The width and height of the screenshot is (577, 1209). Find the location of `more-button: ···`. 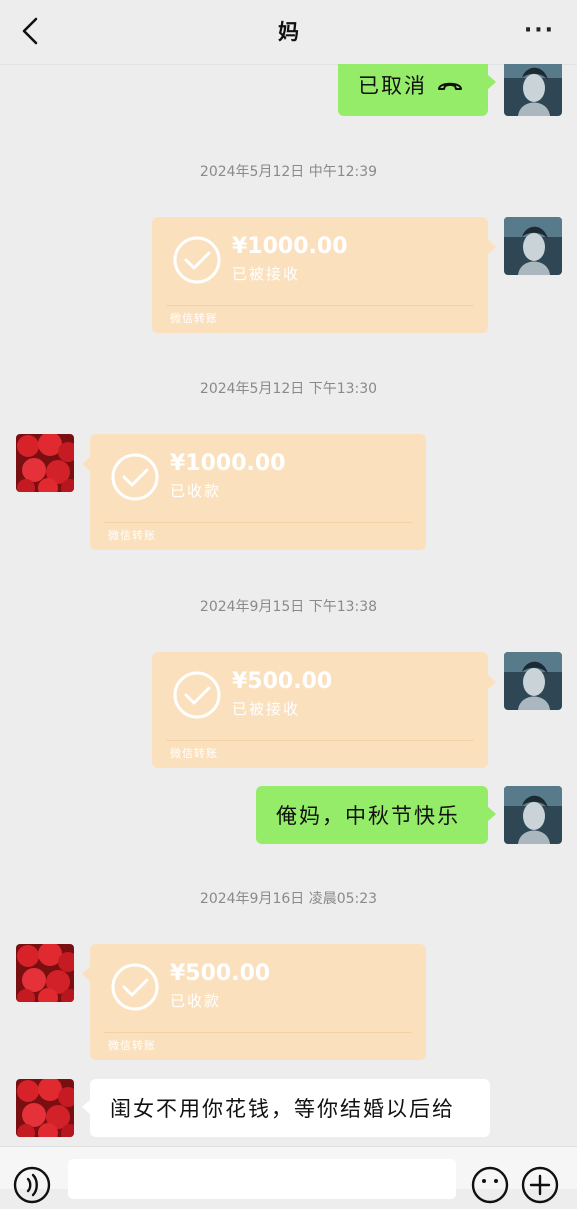

more-button: ··· is located at coordinates (539, 30).